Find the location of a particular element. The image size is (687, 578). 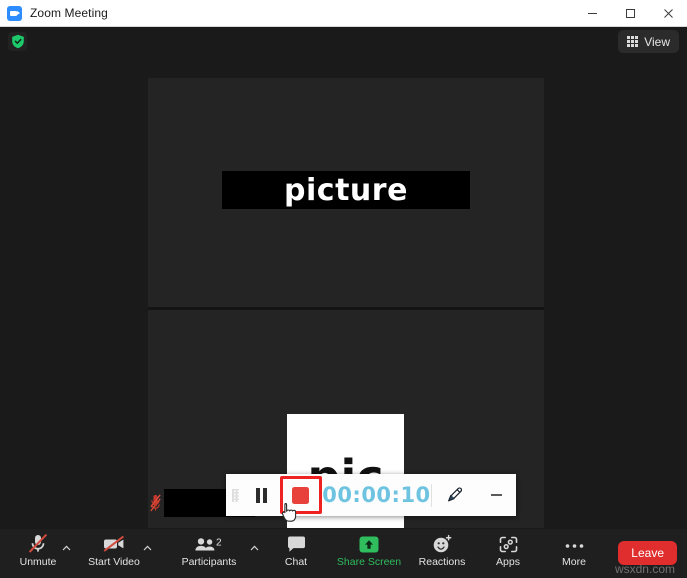

maximize-icon is located at coordinates (630, 13).